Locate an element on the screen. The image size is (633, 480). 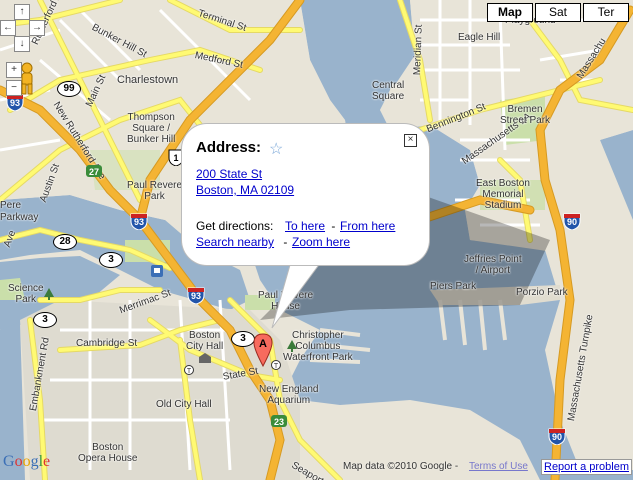
label-meridian-st: Meridian St is located at coordinates (418, 50).